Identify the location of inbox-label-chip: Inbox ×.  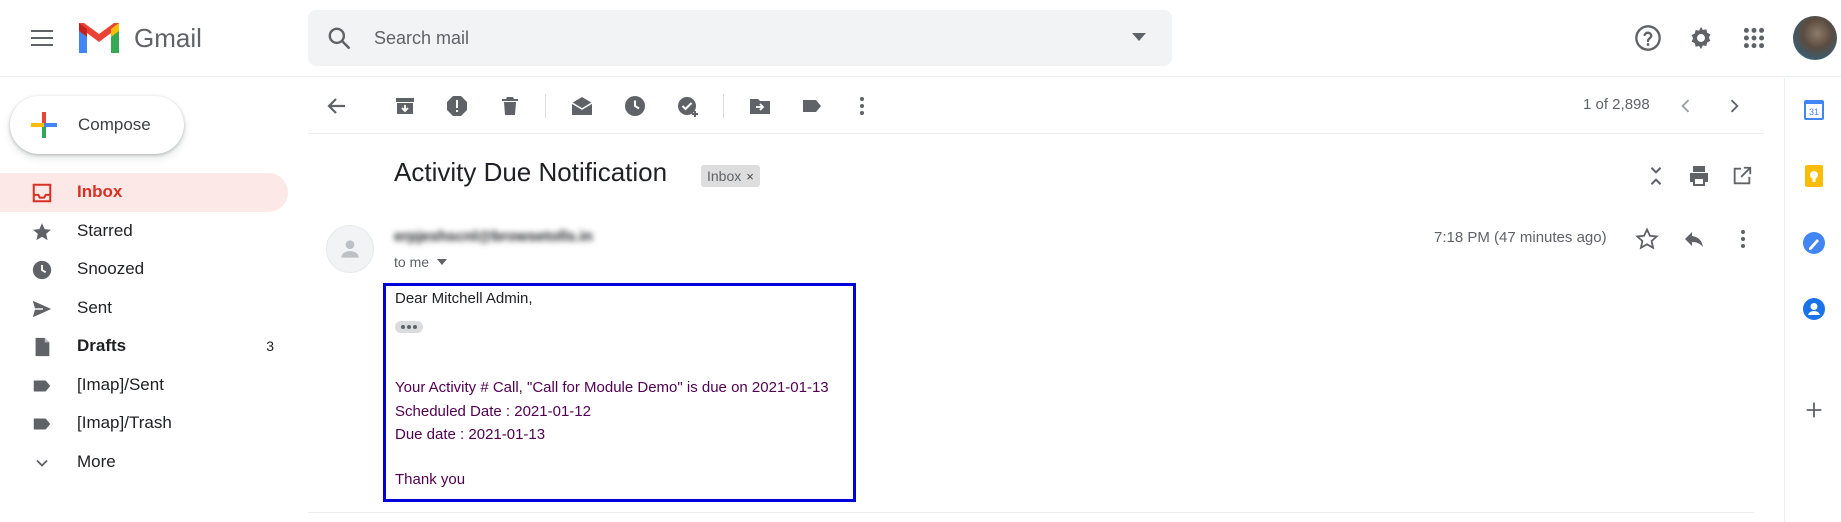
(730, 176).